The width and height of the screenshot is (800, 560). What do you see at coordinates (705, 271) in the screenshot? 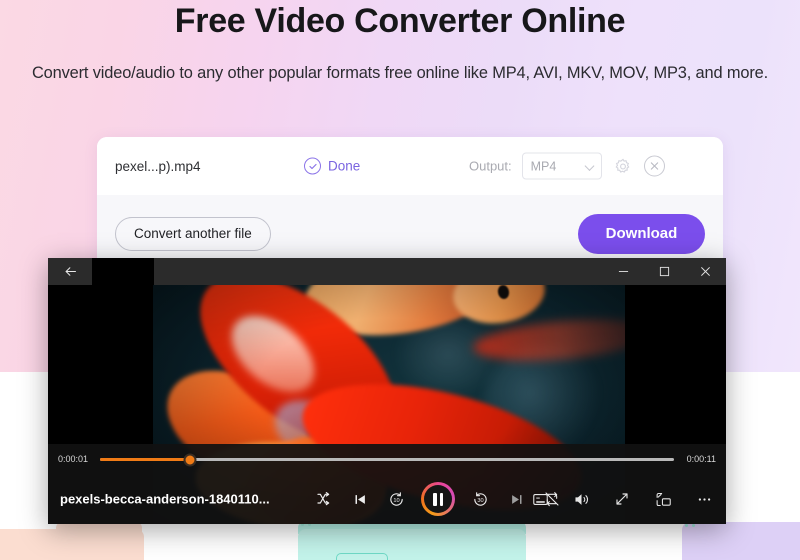
I see `close-icon` at bounding box center [705, 271].